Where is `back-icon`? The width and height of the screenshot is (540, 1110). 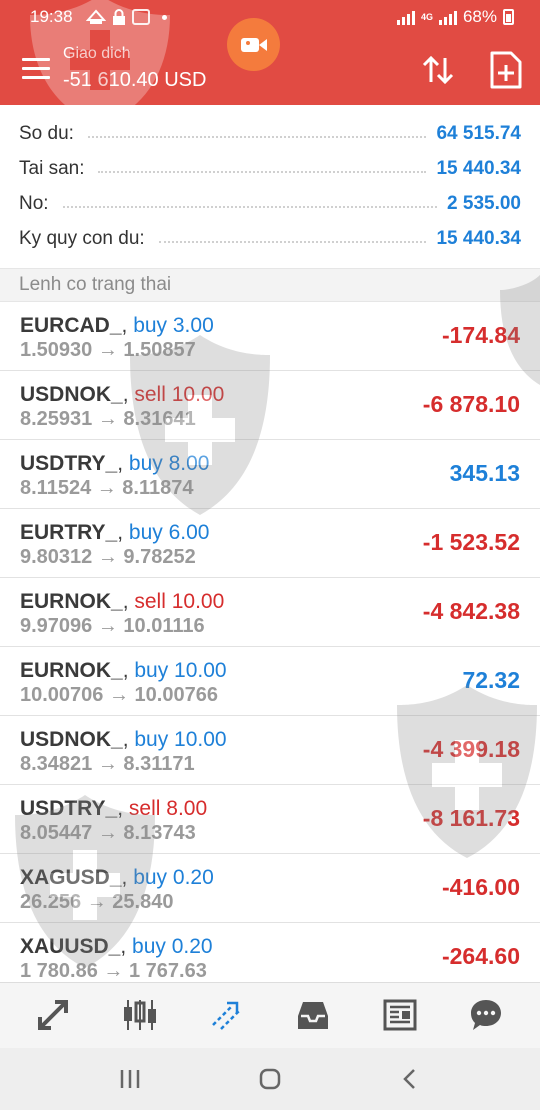
back-icon is located at coordinates (409, 1079).